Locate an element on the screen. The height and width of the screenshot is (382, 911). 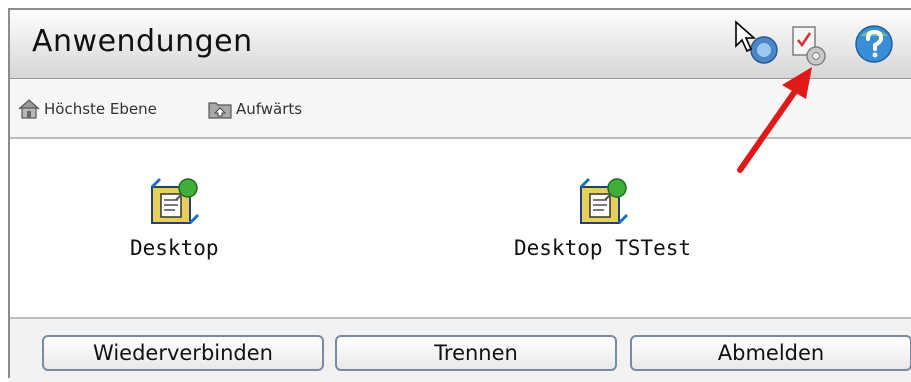
app-label: Desktop TSTest is located at coordinates (603, 248).